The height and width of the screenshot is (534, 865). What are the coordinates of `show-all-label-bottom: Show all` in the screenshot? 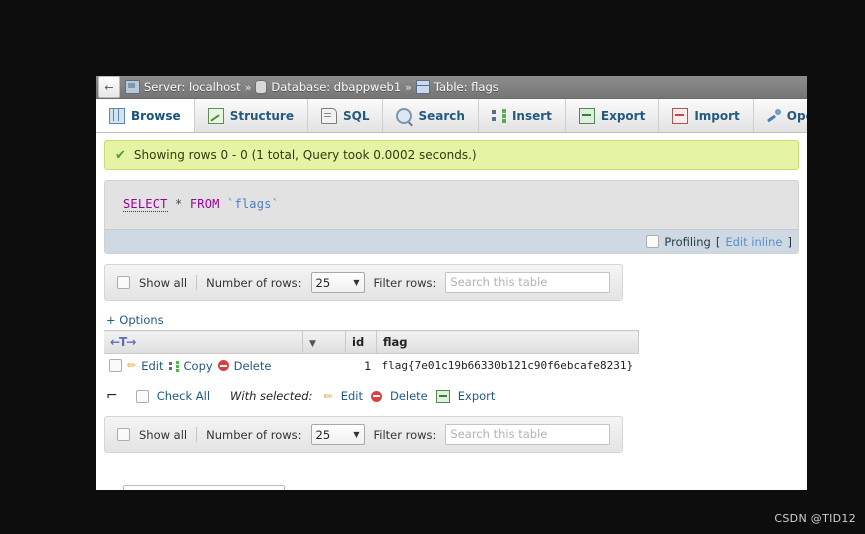 It's located at (163, 434).